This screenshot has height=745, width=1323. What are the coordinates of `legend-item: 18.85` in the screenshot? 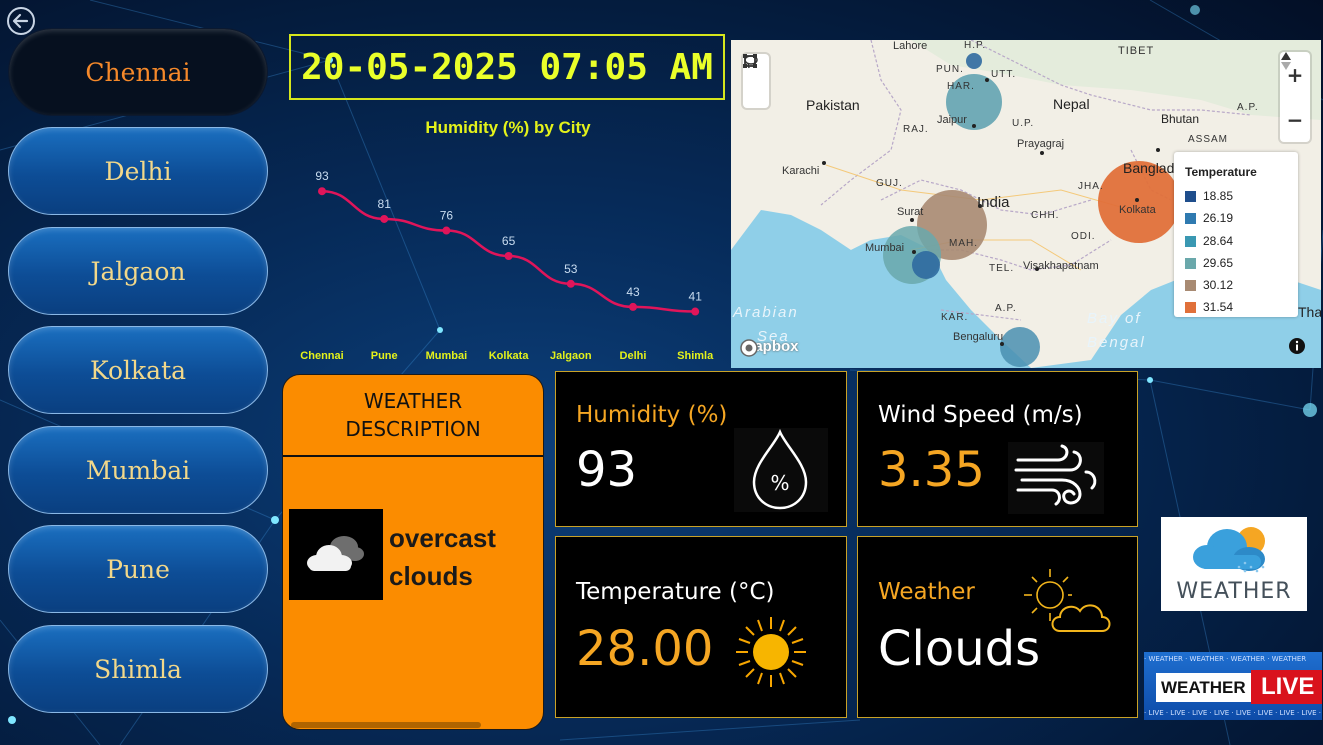 It's located at (1209, 196).